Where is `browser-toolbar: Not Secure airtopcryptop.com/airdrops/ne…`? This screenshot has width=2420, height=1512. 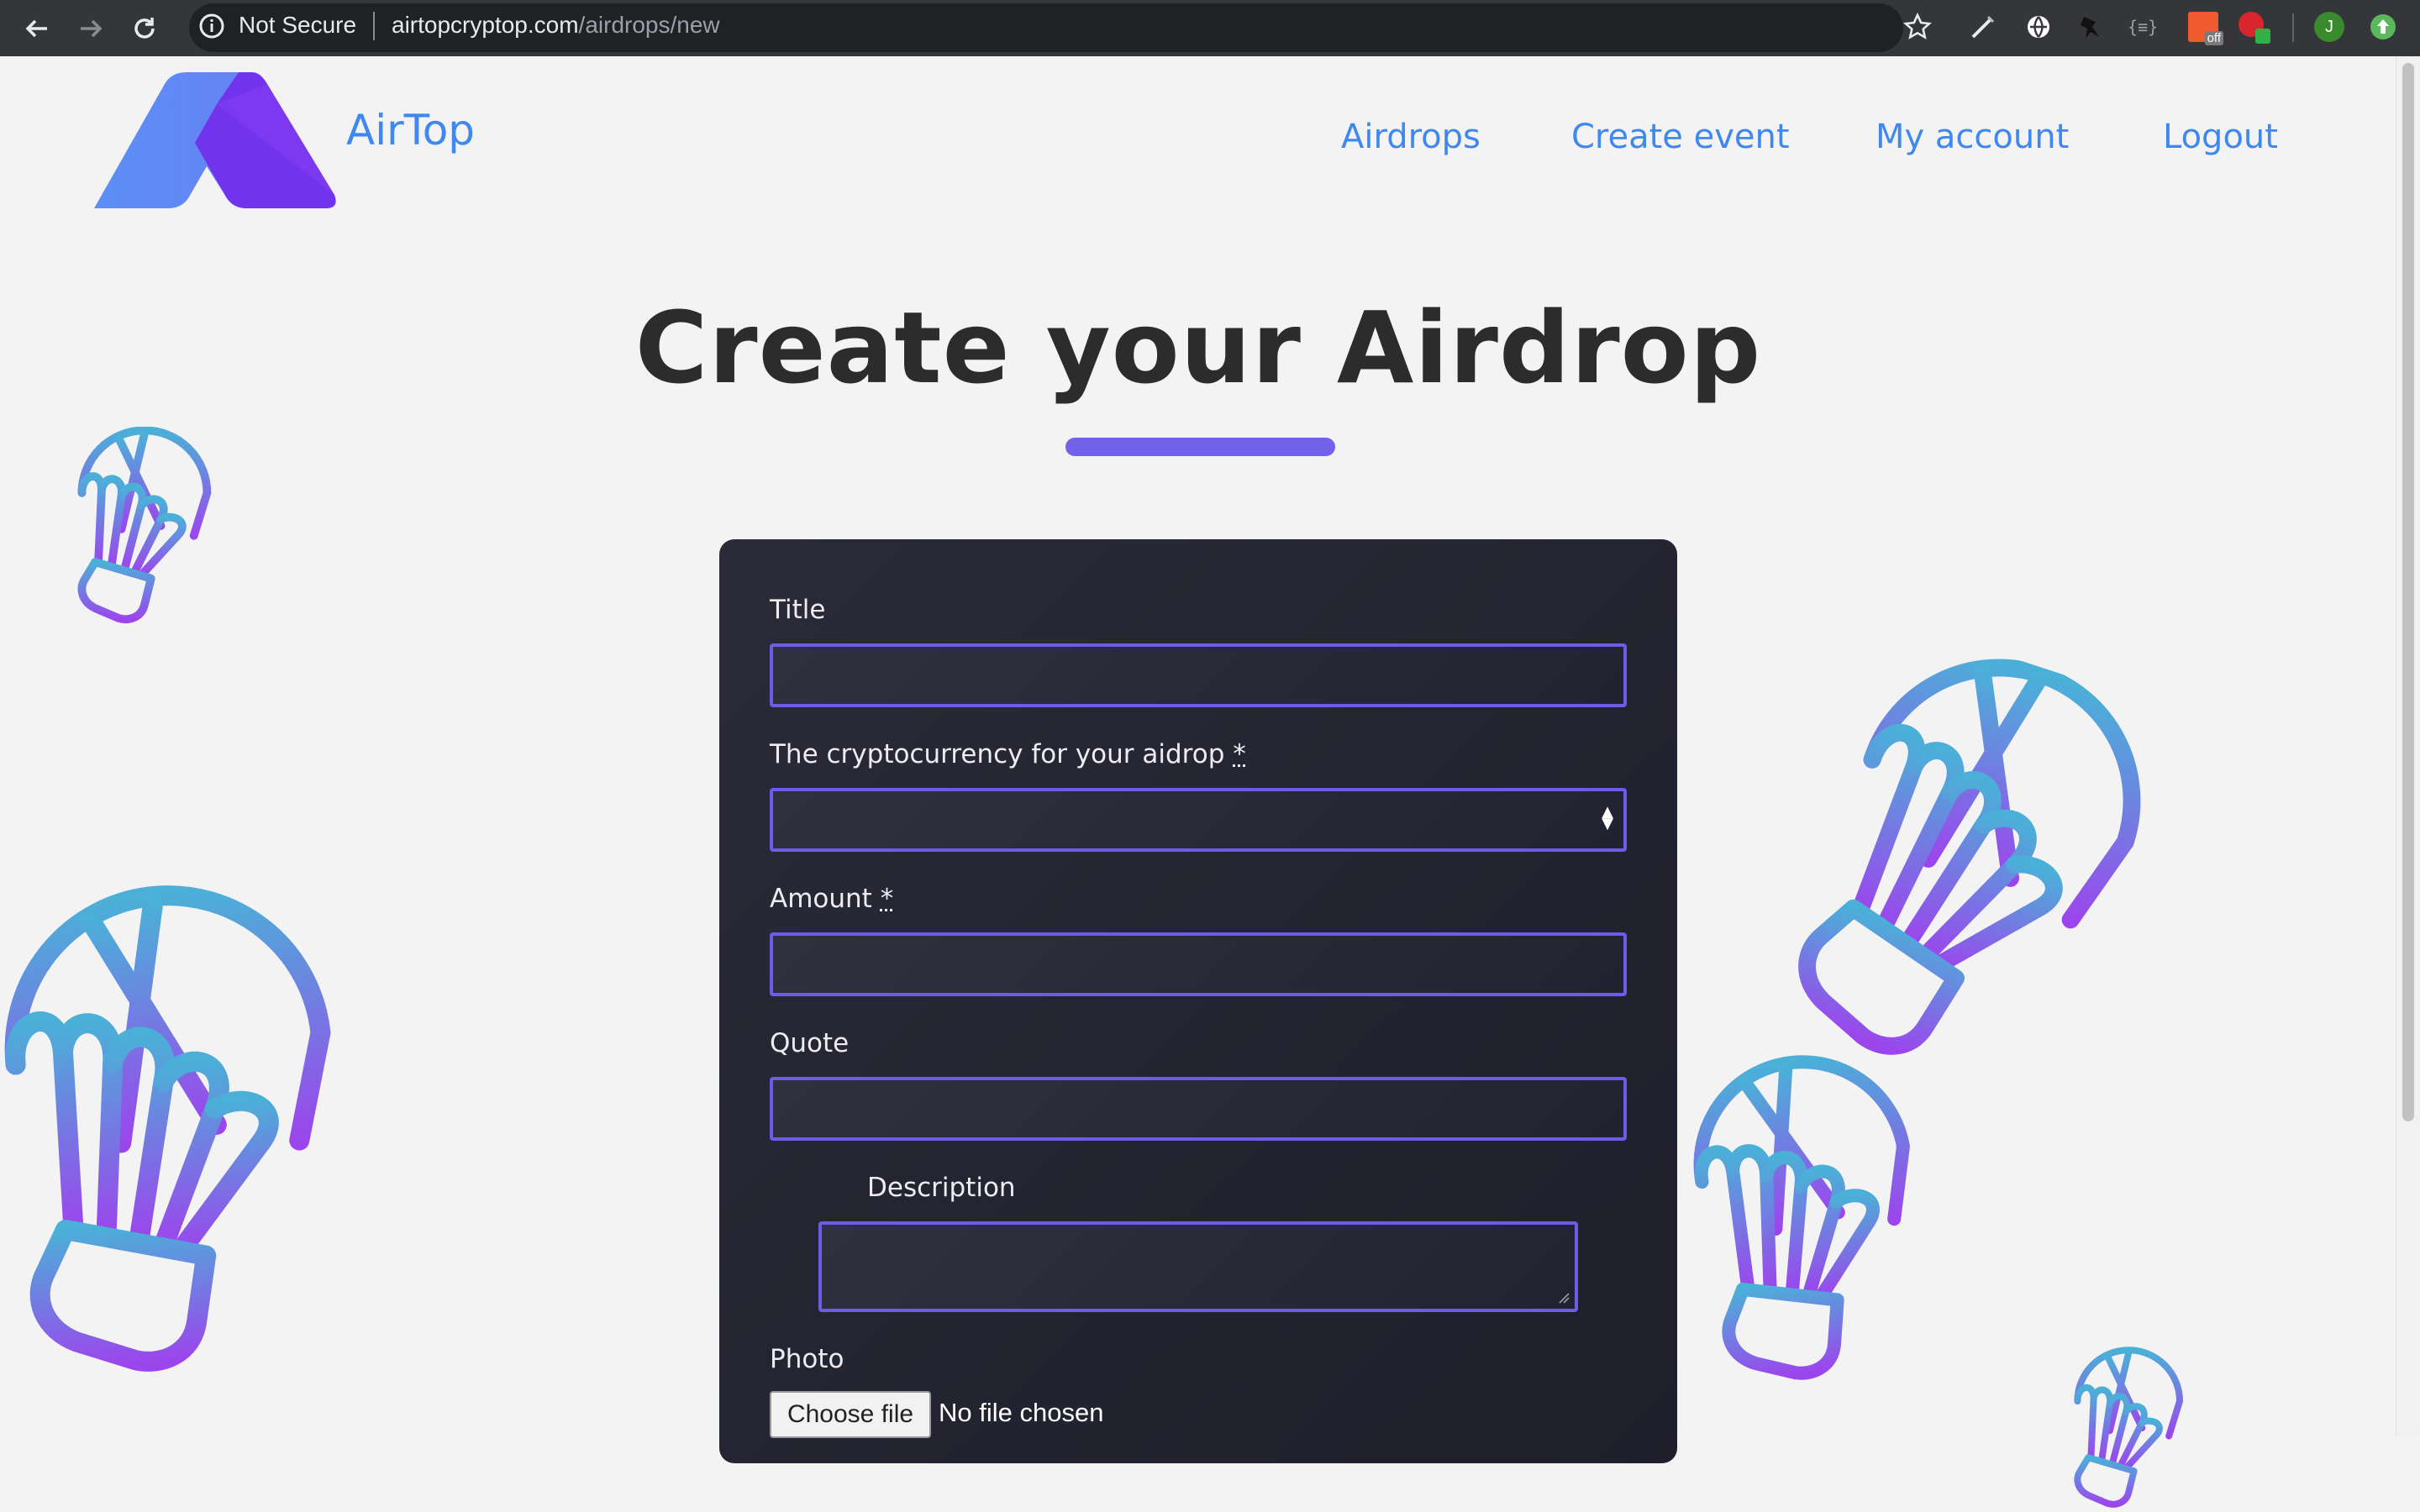 browser-toolbar: Not Secure airtopcryptop.com/airdrops/ne… is located at coordinates (1210, 28).